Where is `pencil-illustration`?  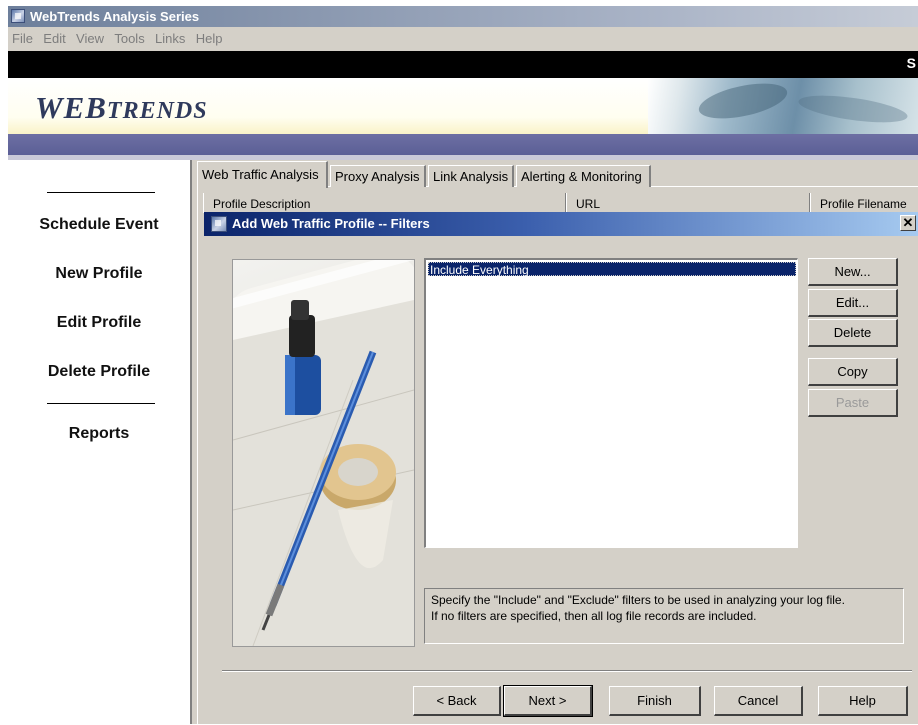
pencil-illustration is located at coordinates (323, 453).